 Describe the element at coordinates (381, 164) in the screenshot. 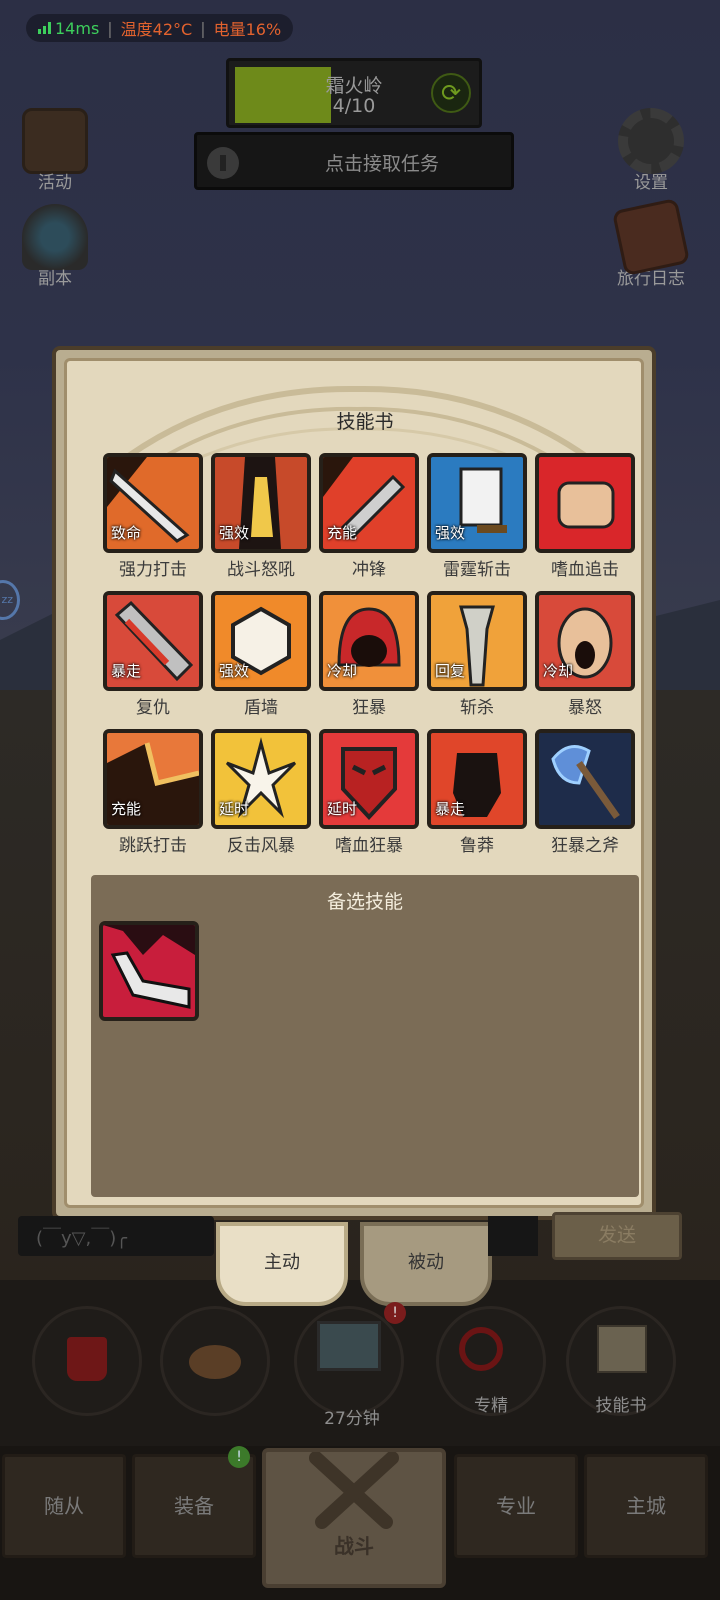

I see `task-label: 点击接取任务` at that location.